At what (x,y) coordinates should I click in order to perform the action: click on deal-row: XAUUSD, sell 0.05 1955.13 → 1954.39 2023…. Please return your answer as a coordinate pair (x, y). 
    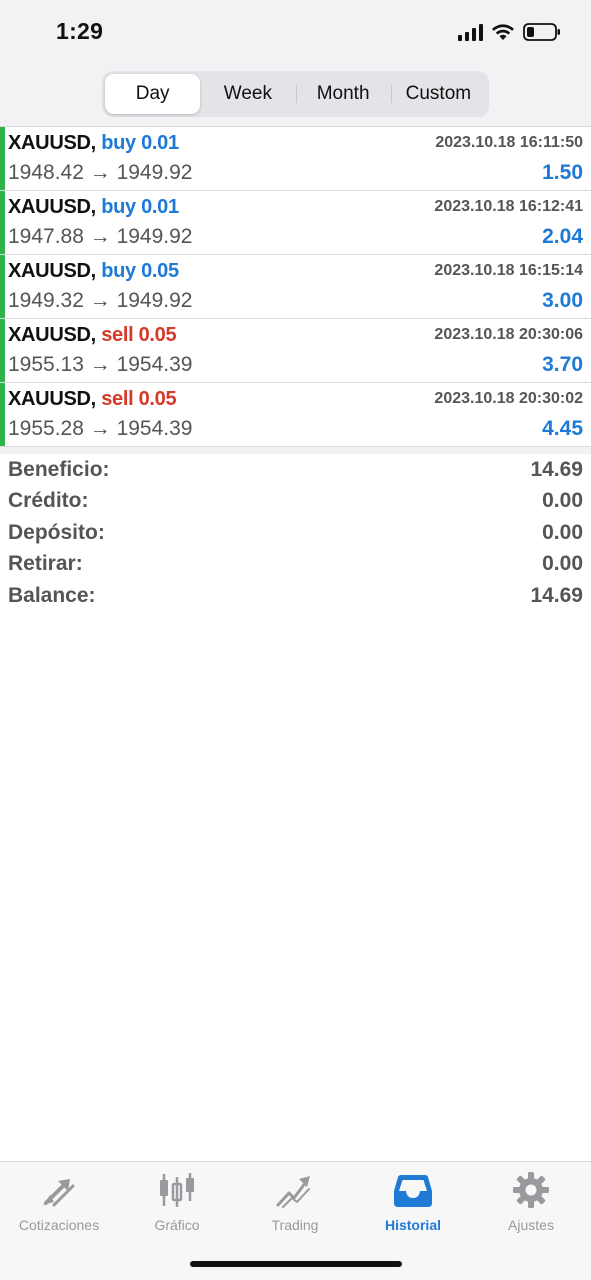
    Looking at the image, I should click on (295, 351).